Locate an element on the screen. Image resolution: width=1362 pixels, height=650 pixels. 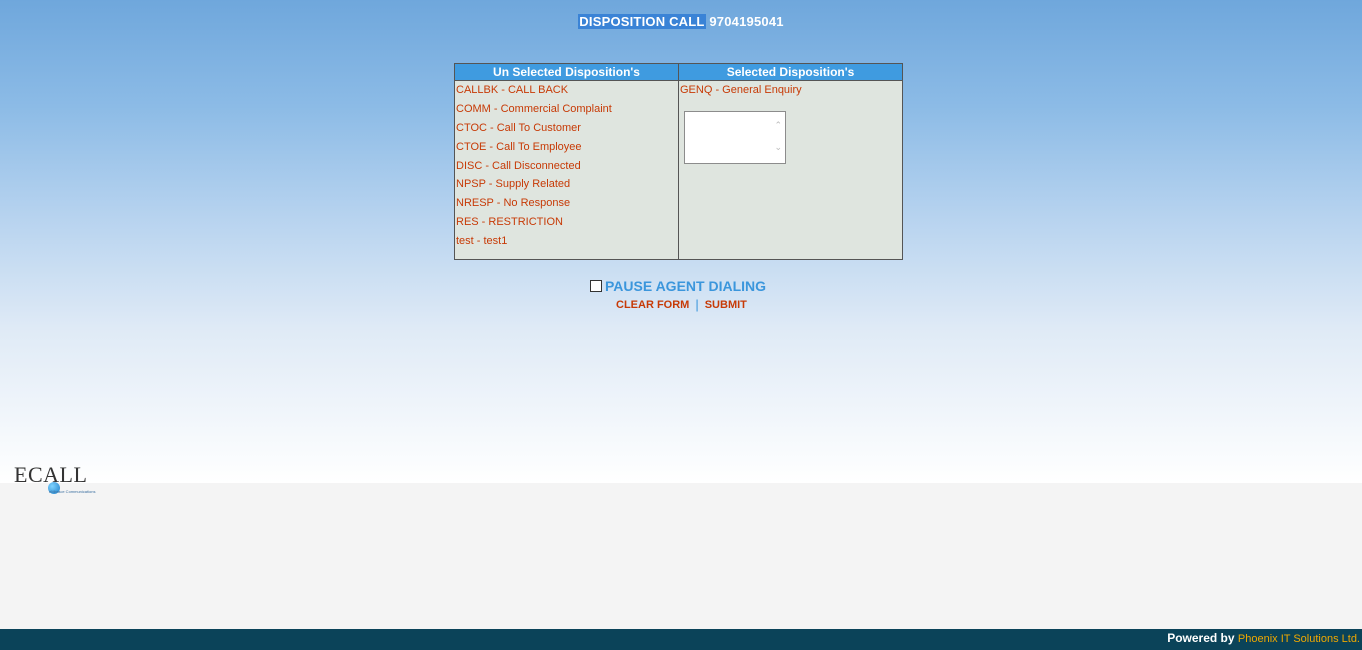
selected-listbox: ⌃ ⌄ is located at coordinates (735, 137).